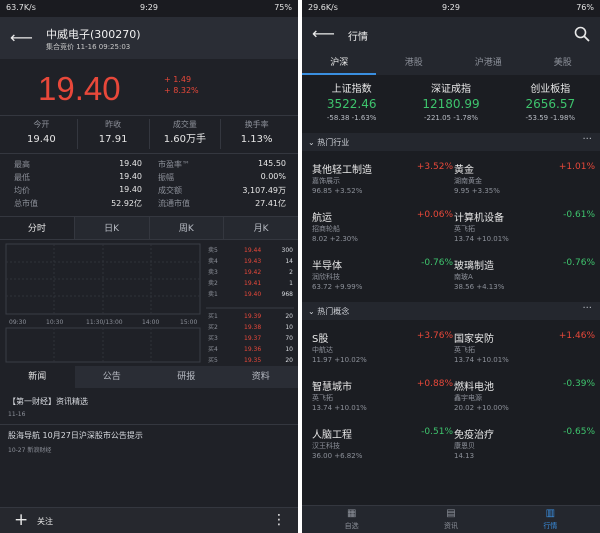  Describe the element at coordinates (585, 7) in the screenshot. I see `battery-level: 76%` at that location.